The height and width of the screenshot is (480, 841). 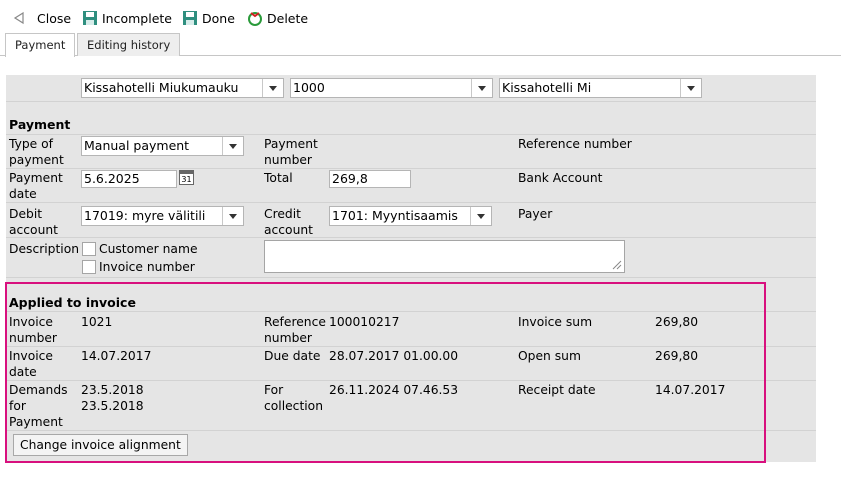 What do you see at coordinates (40, 45) in the screenshot?
I see `tab-payment: Payment` at bounding box center [40, 45].